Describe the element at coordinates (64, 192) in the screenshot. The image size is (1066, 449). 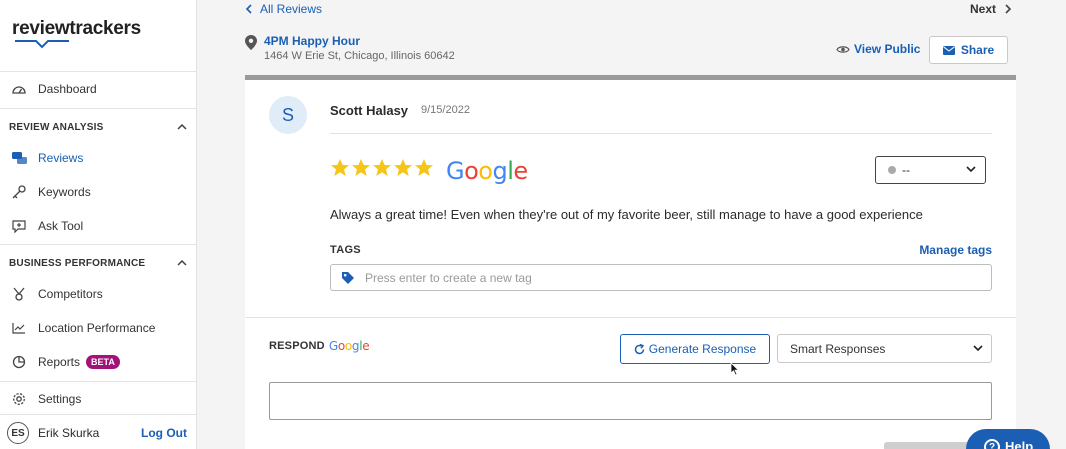
I see `sidebar-item-label: Keywords` at that location.